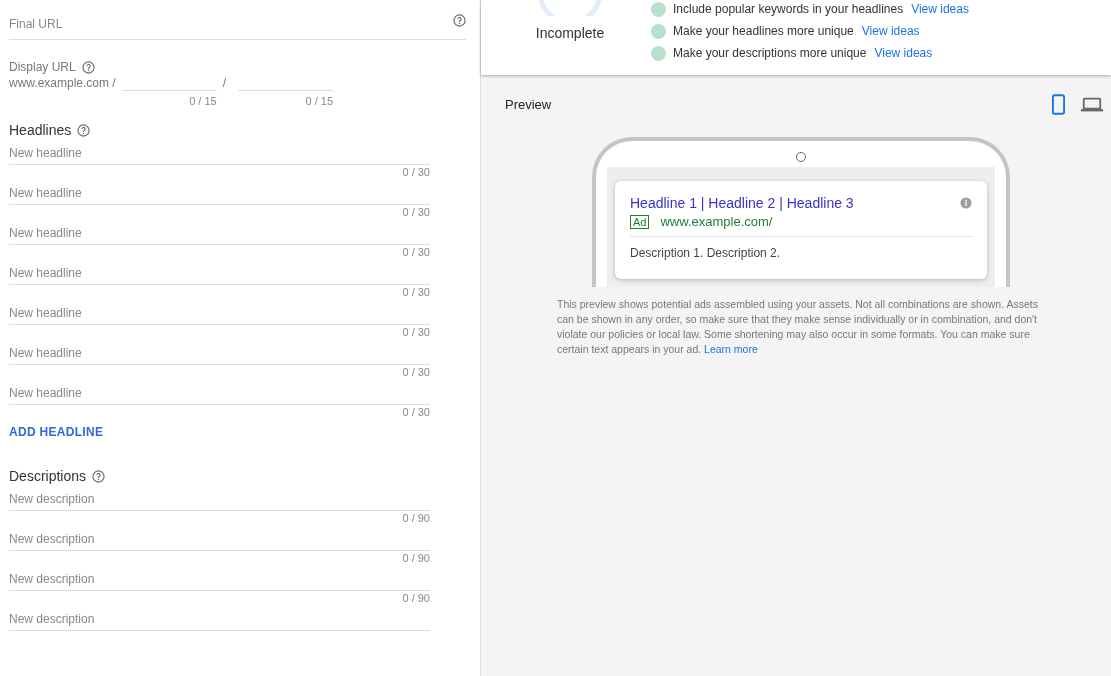 Image resolution: width=1111 pixels, height=676 pixels. Describe the element at coordinates (237, 20) in the screenshot. I see `final-url-field: Final URL` at that location.